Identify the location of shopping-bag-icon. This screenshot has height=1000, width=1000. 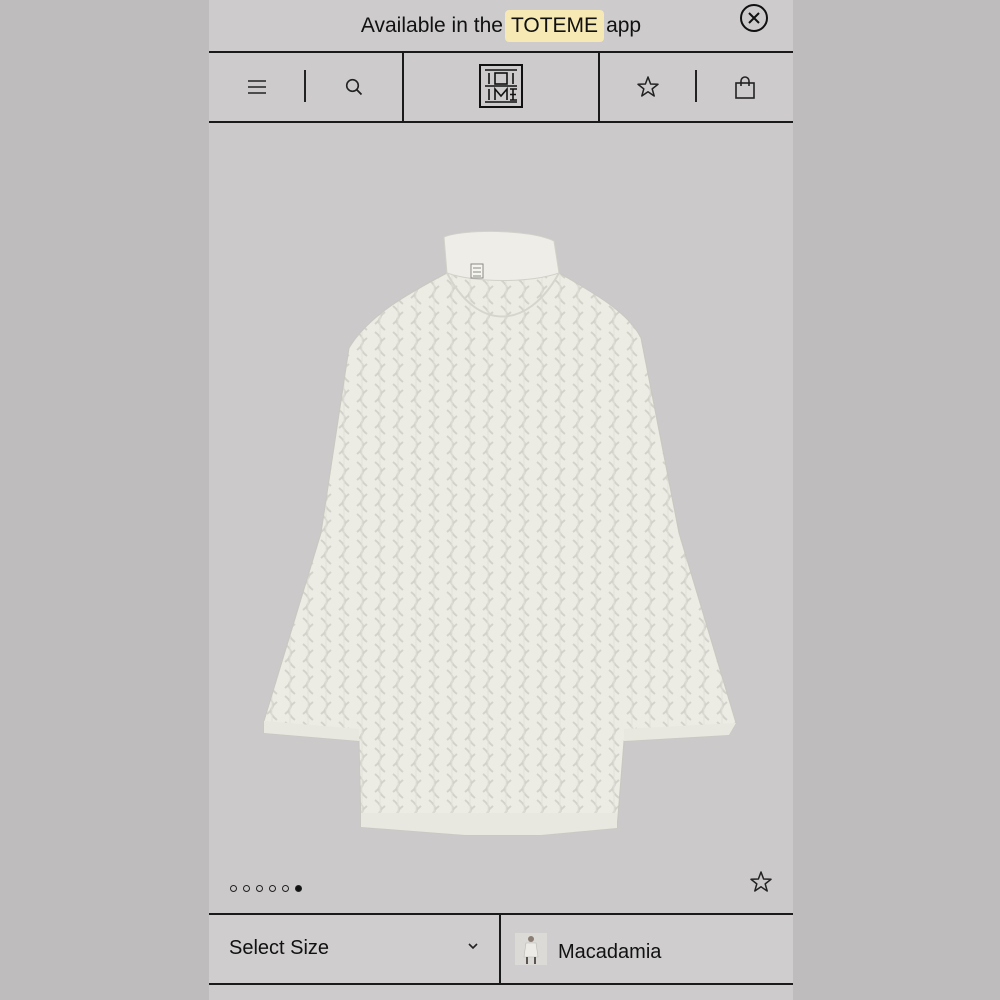
(745, 87).